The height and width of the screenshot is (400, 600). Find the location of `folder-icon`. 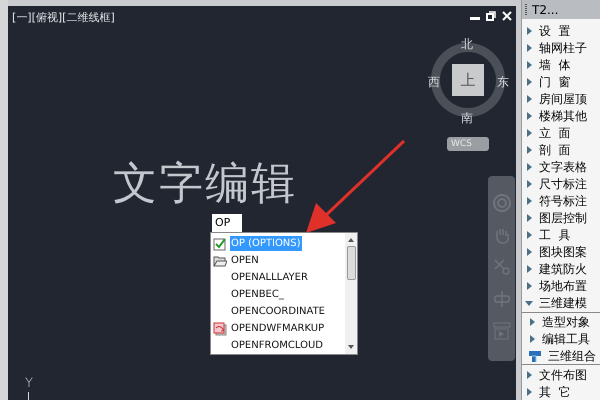

folder-icon is located at coordinates (220, 260).